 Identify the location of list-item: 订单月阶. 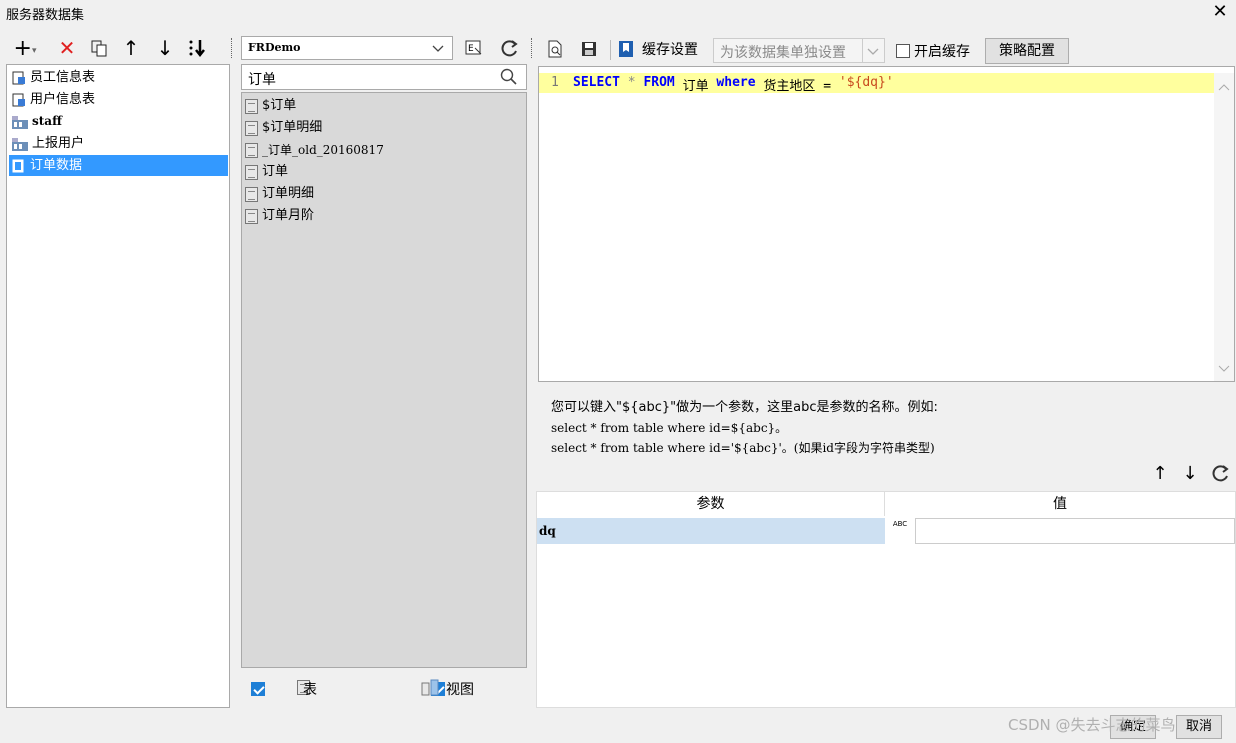
(279, 216).